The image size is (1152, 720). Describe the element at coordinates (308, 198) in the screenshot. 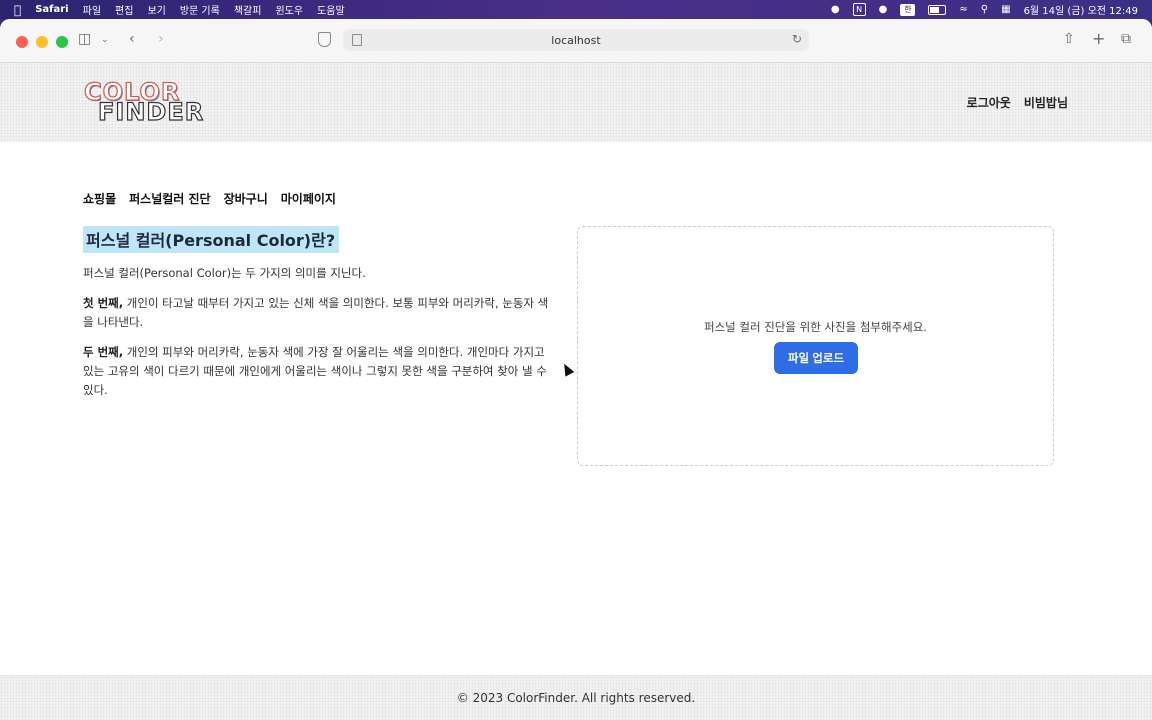

I see `nav-mypage: 마이페이지` at that location.